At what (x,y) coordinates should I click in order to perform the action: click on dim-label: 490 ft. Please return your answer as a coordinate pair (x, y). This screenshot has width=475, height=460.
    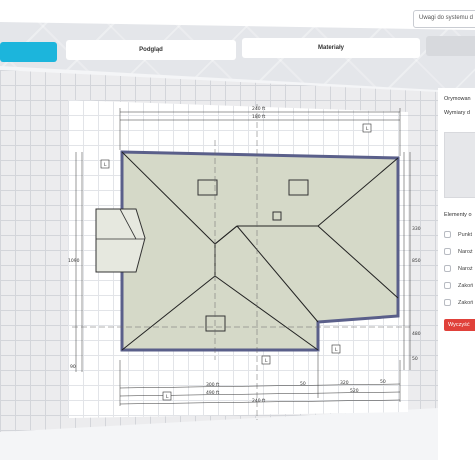
    Looking at the image, I should click on (213, 393).